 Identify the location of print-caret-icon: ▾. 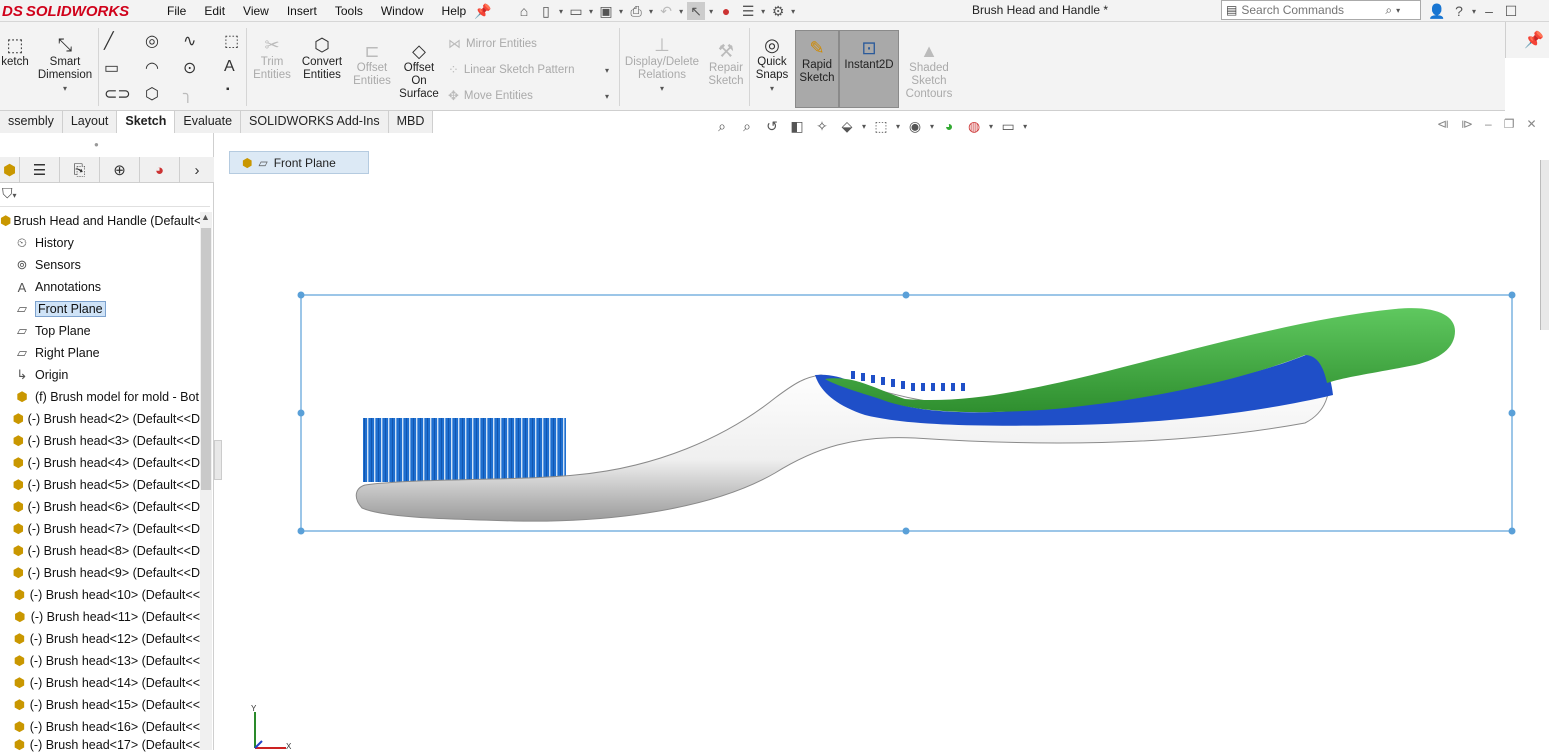
(651, 11).